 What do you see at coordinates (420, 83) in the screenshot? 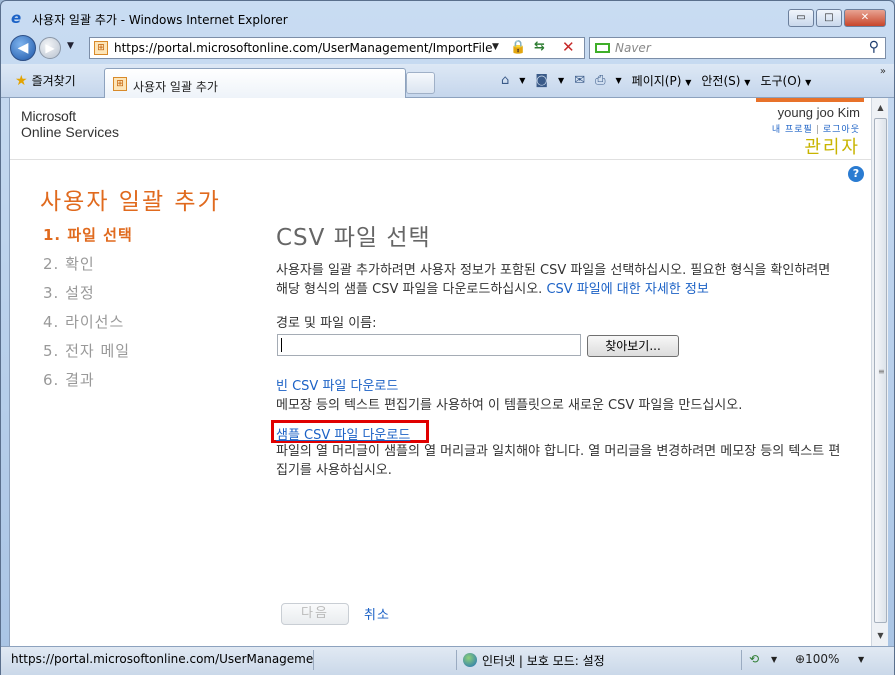
I see `new-tab-button` at bounding box center [420, 83].